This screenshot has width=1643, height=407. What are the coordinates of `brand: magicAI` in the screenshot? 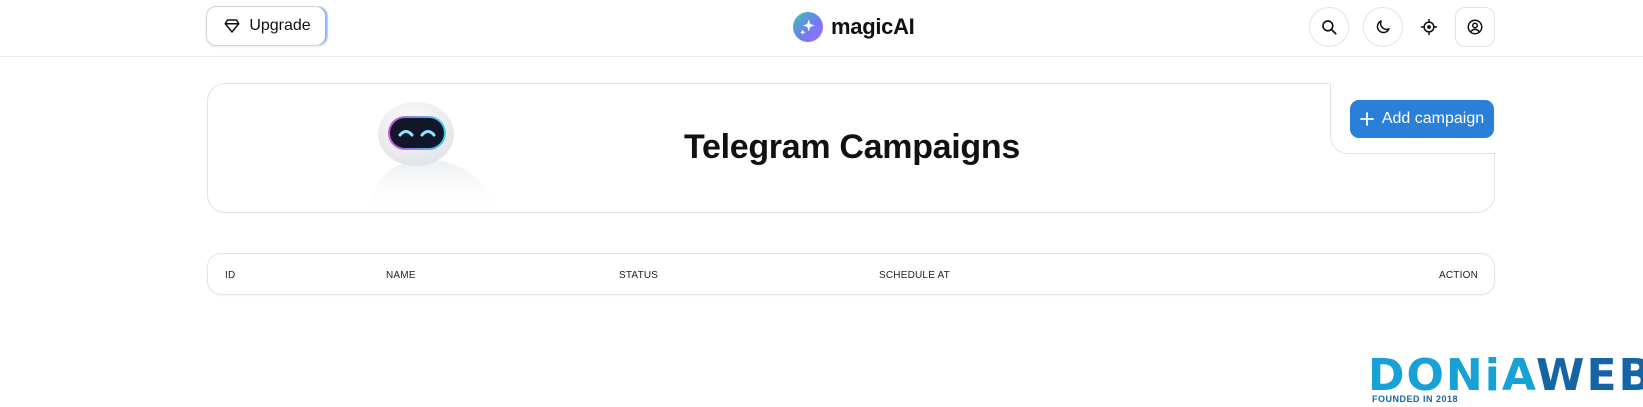 It's located at (854, 27).